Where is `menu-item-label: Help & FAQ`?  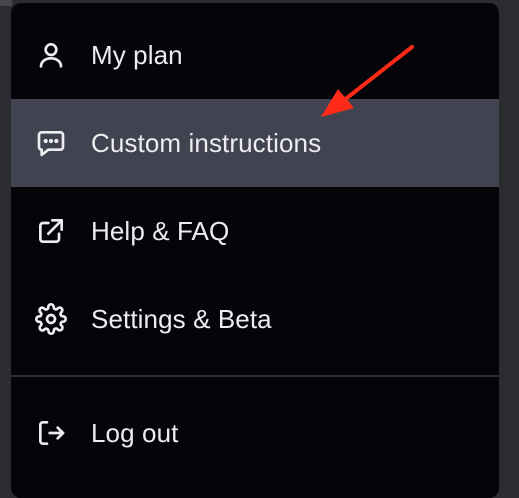
menu-item-label: Help & FAQ is located at coordinates (160, 231).